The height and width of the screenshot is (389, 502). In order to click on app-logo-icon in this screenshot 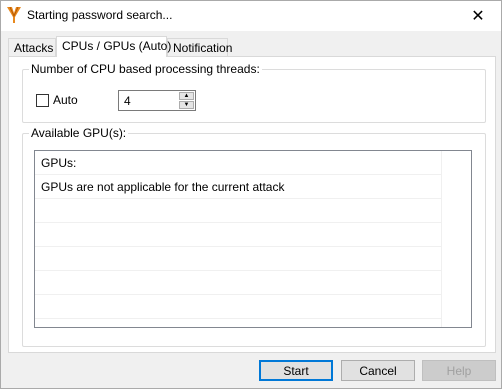, I will do `click(14, 14)`.